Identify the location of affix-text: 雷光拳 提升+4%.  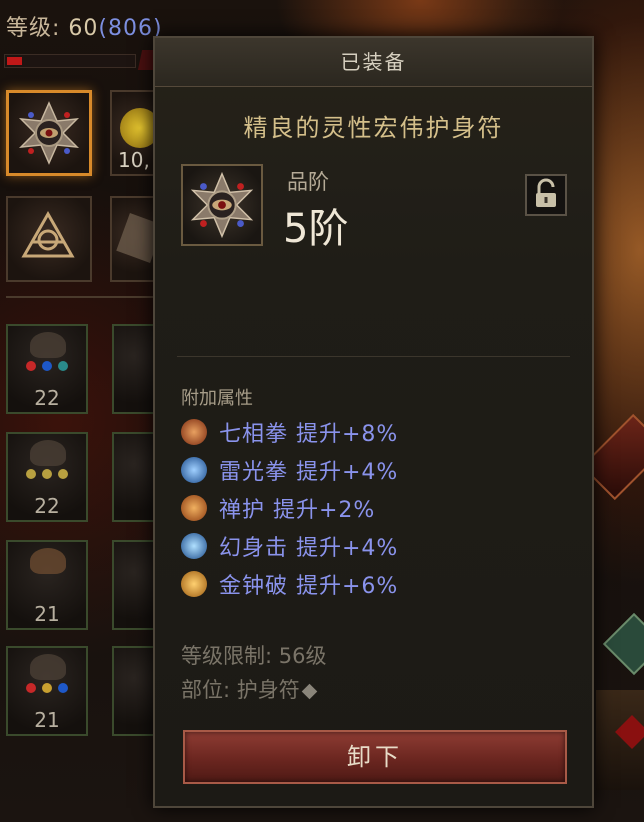
(309, 472).